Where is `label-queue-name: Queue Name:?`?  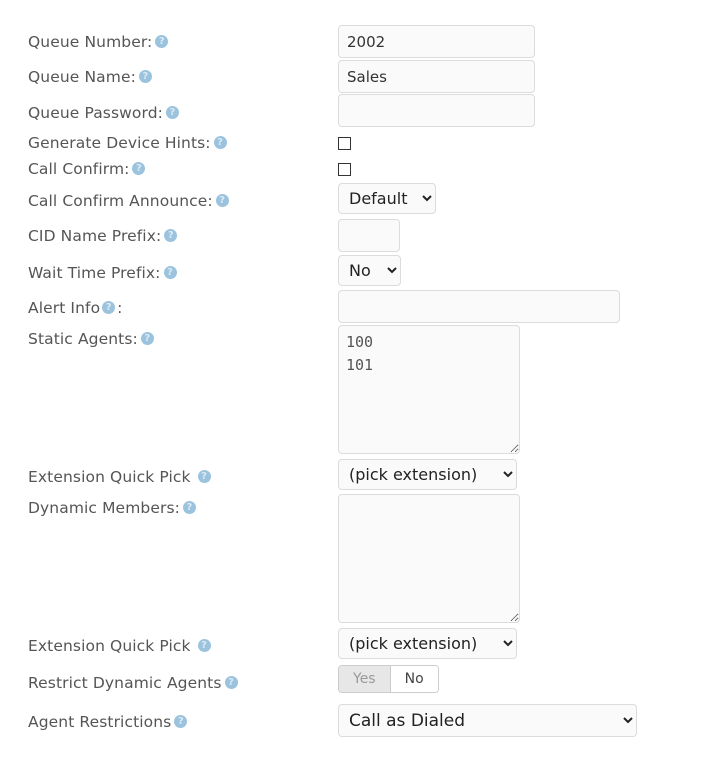
label-queue-name: Queue Name:? is located at coordinates (90, 77).